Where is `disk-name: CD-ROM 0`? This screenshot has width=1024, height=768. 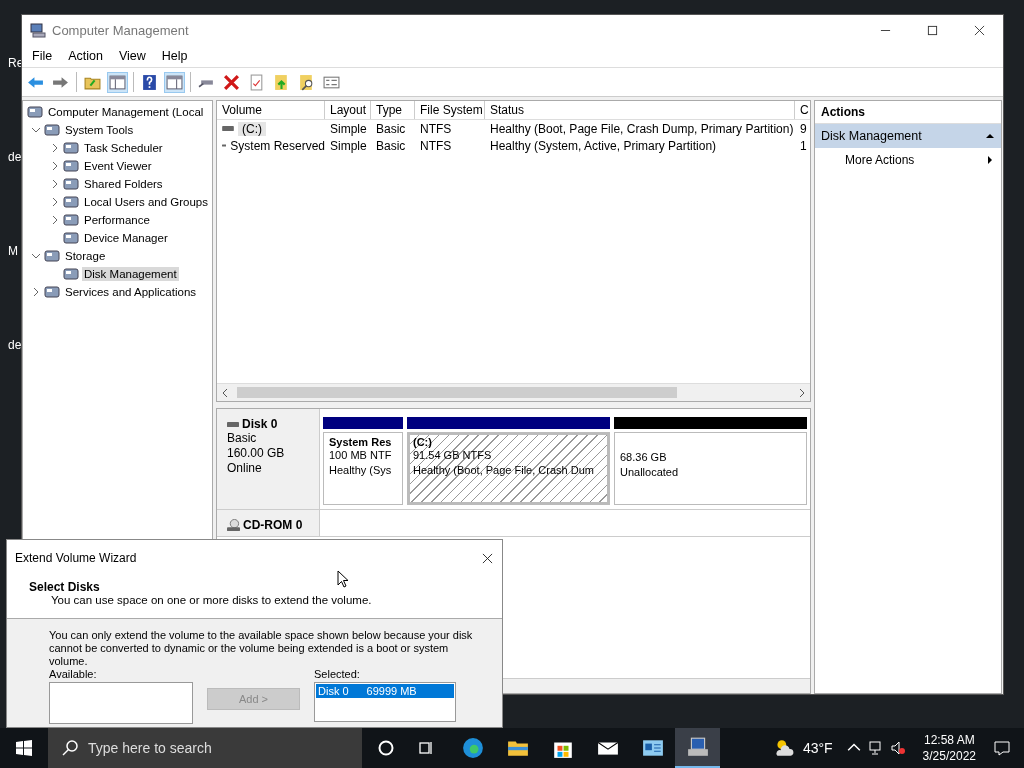
disk-name: CD-ROM 0 is located at coordinates (273, 525).